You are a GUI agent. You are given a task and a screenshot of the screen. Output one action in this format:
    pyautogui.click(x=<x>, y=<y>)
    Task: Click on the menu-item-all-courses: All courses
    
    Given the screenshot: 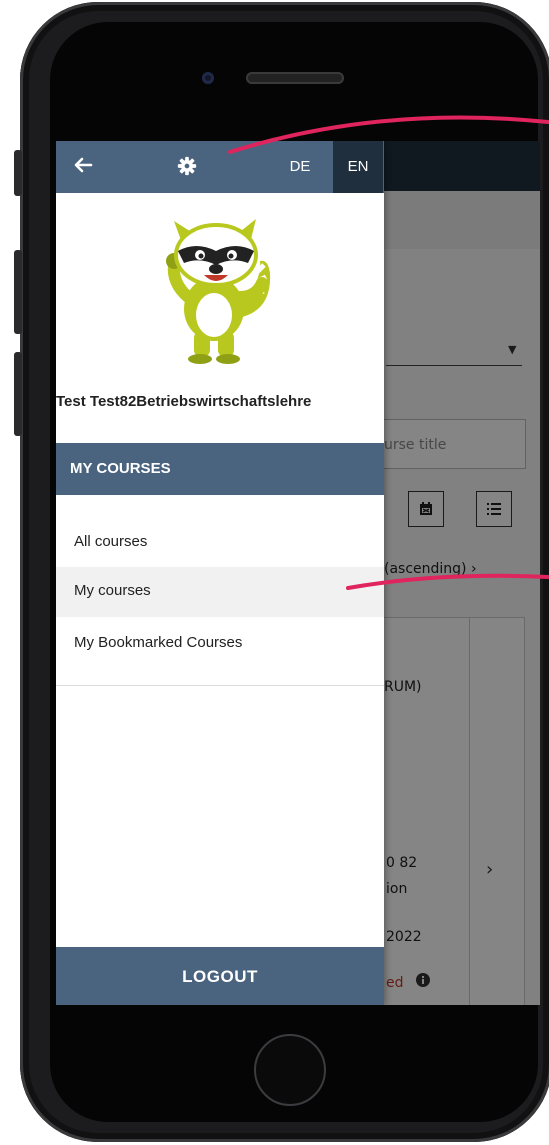 What is the action you would take?
    pyautogui.click(x=220, y=543)
    